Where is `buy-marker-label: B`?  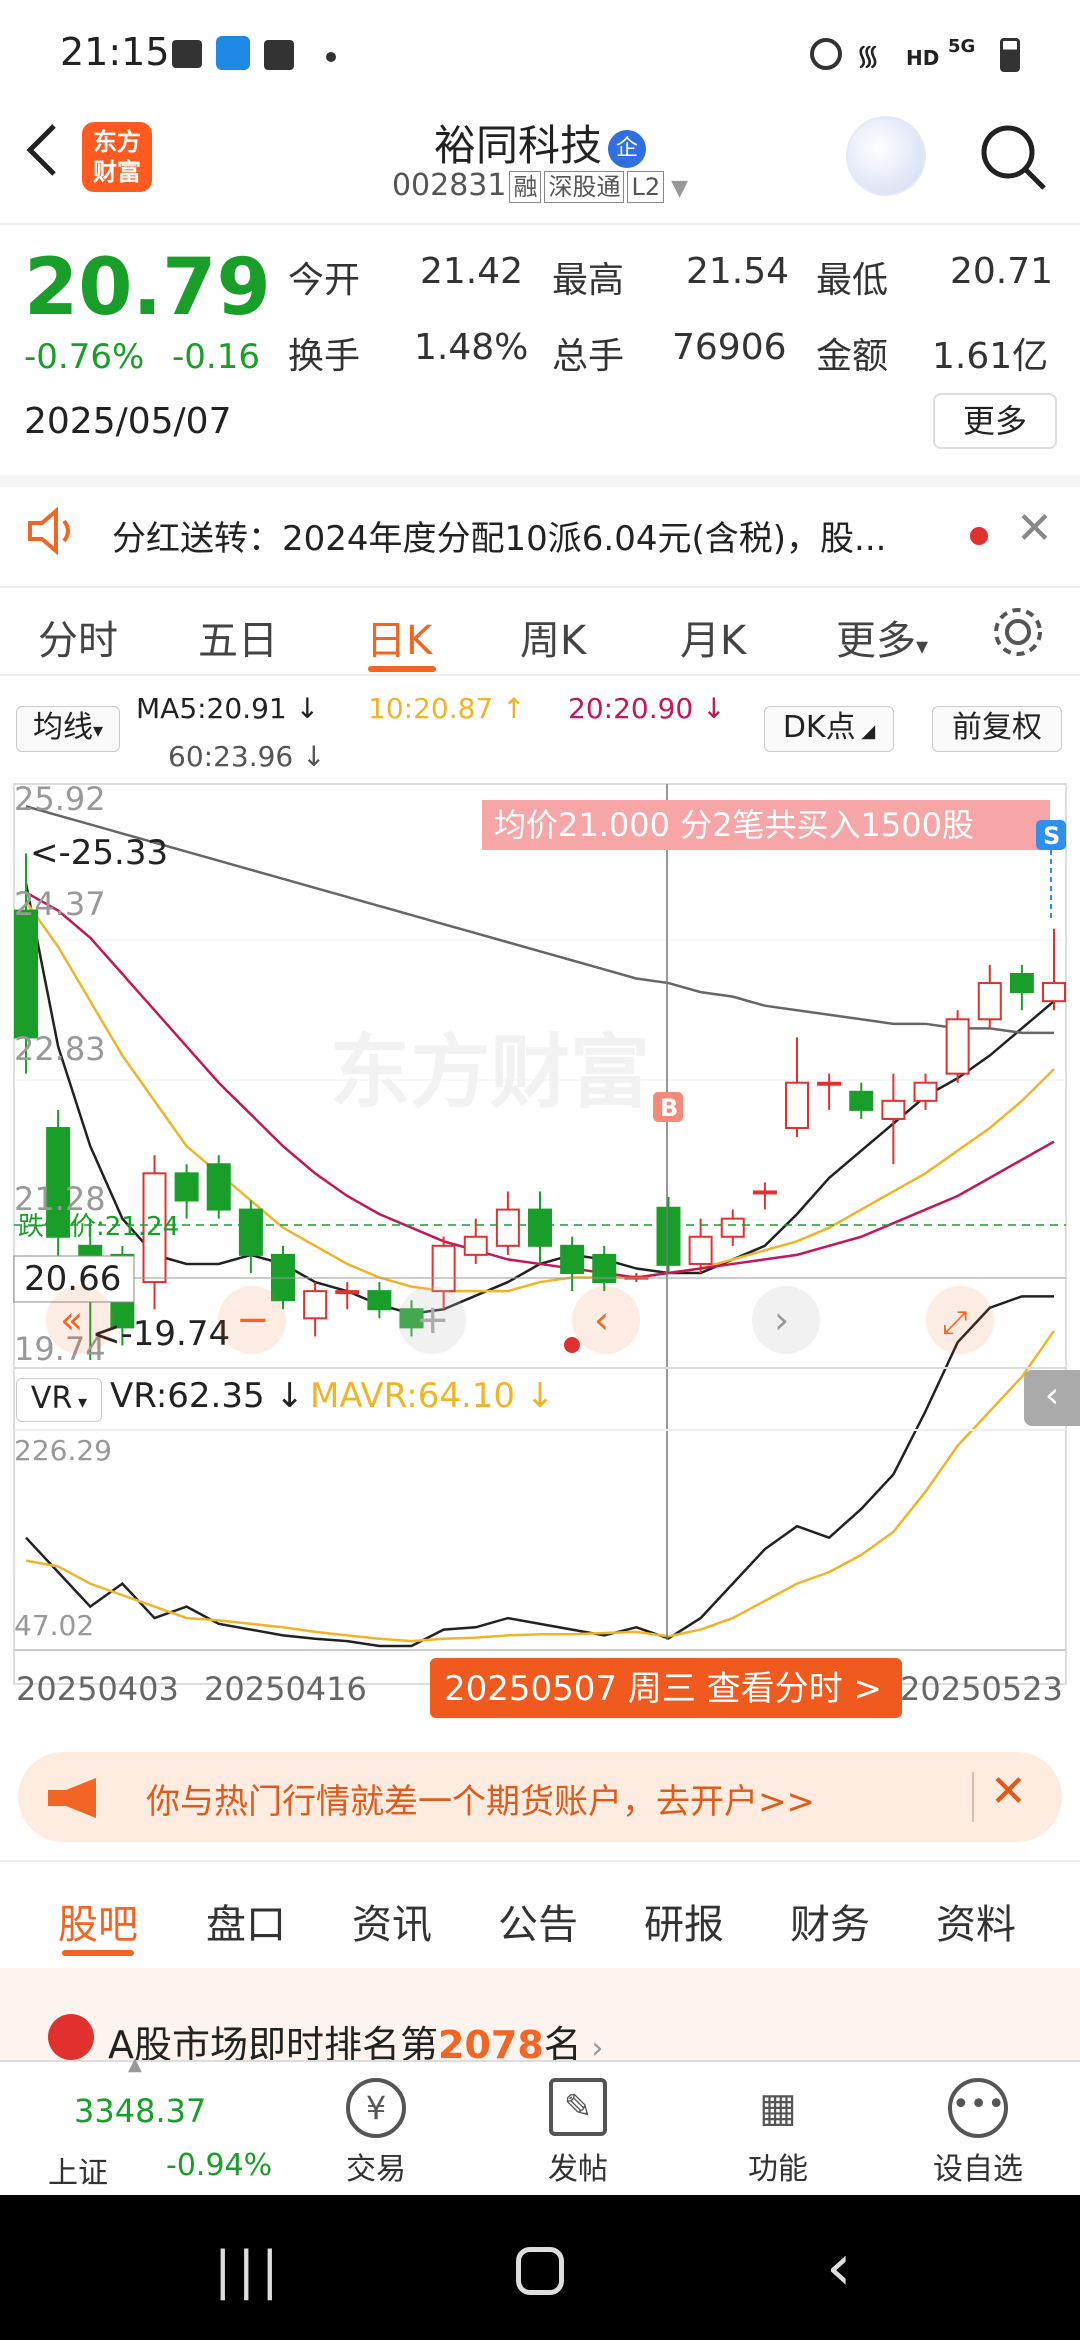
buy-marker-label: B is located at coordinates (669, 1108).